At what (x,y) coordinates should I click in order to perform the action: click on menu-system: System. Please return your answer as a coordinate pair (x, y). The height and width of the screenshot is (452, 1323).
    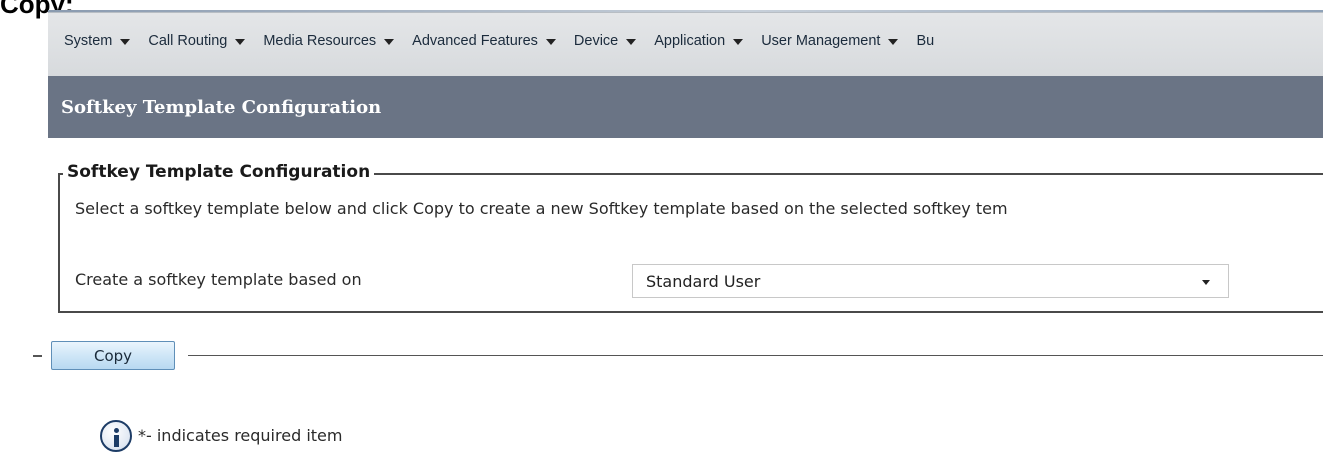
    Looking at the image, I should click on (97, 41).